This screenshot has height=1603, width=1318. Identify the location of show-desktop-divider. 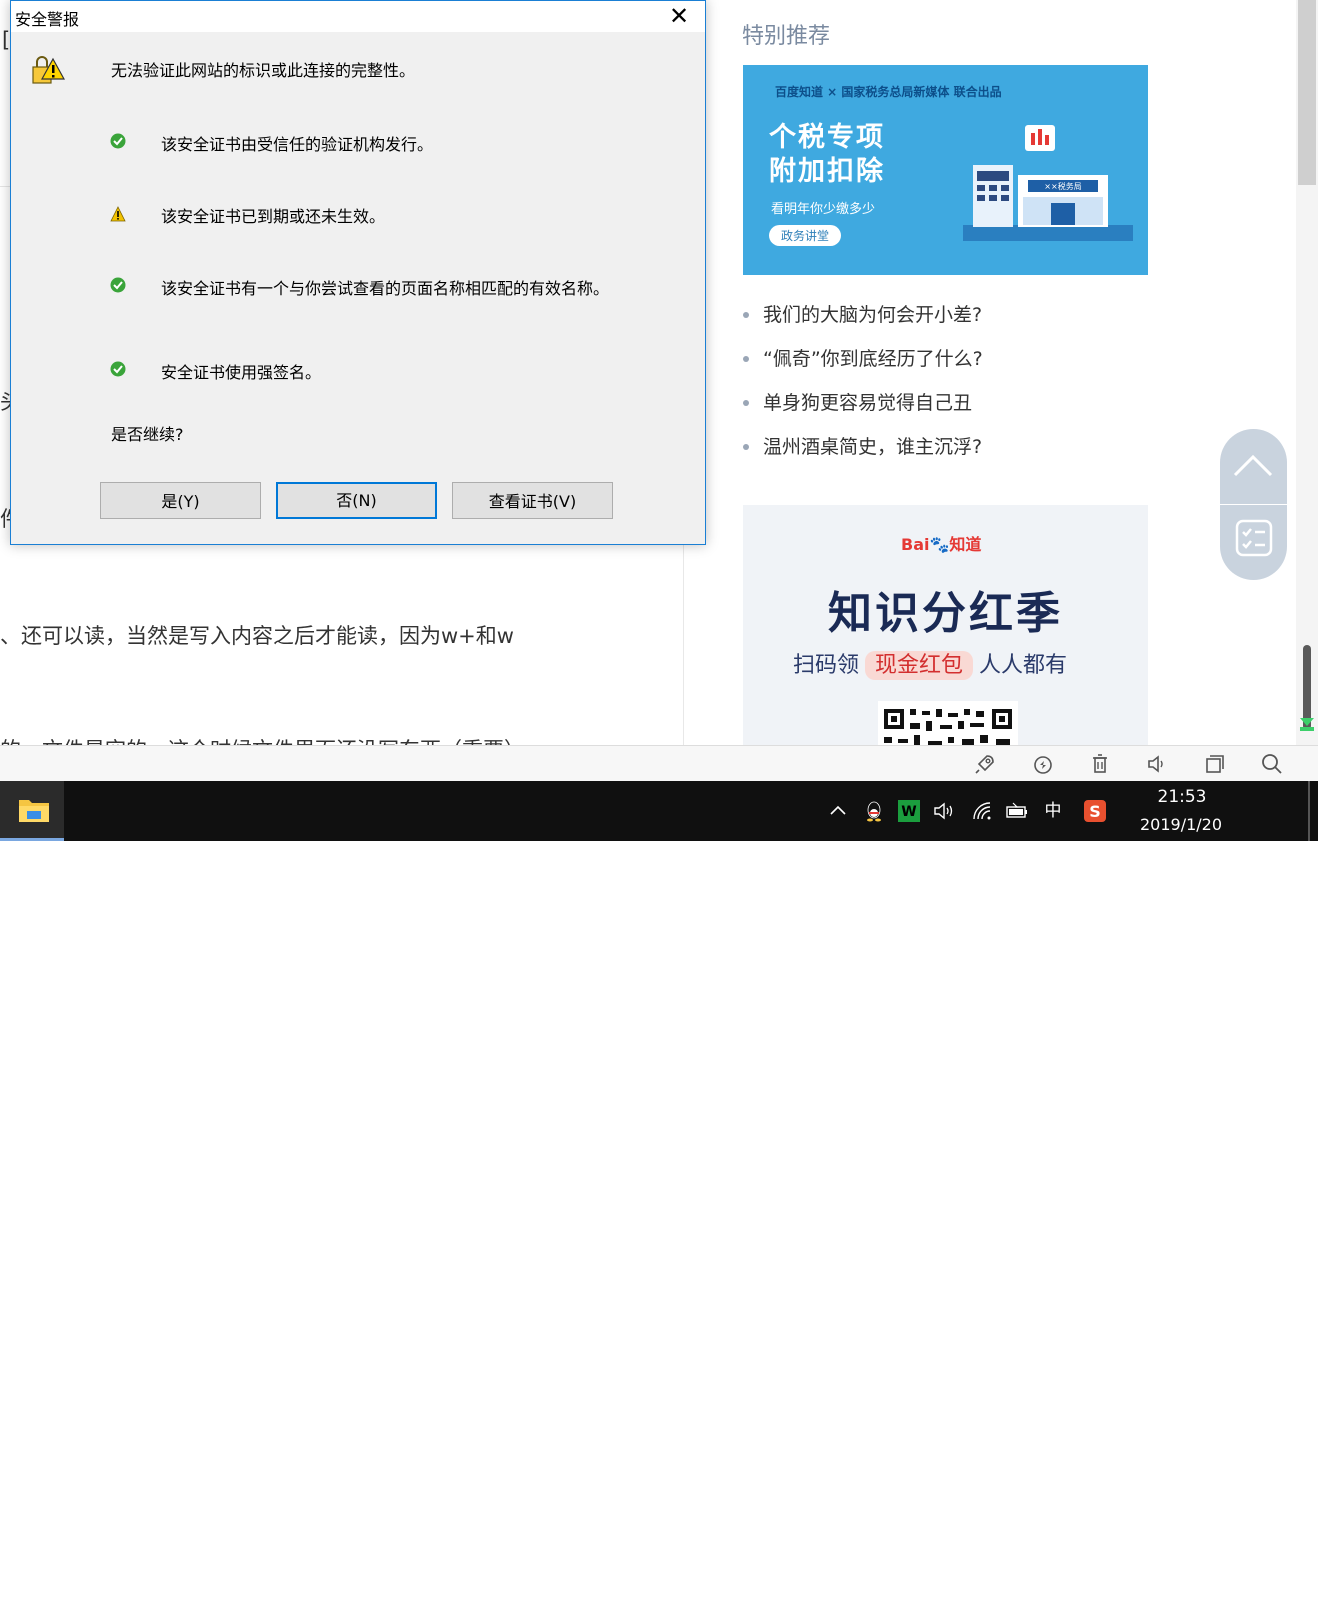
(1309, 811).